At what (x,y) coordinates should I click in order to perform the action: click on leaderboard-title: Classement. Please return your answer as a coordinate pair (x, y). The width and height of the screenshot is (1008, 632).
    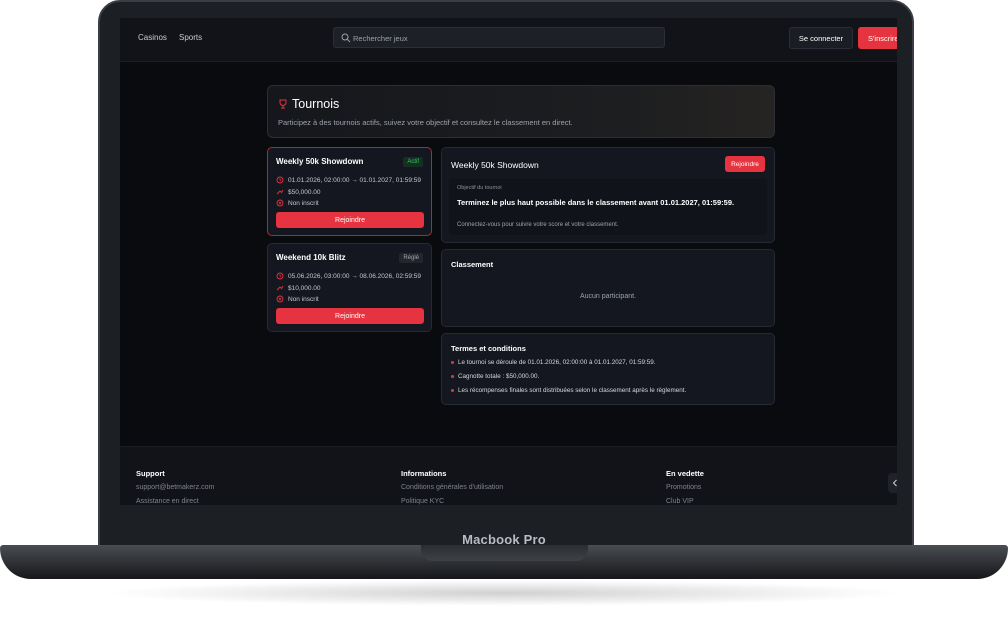
    Looking at the image, I should click on (472, 264).